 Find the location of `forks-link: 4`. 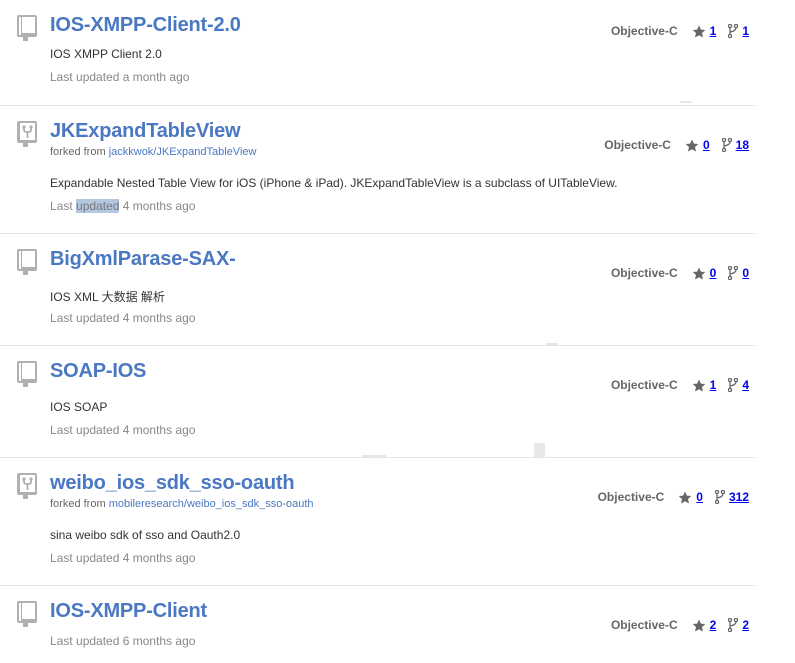

forks-link: 4 is located at coordinates (738, 385).